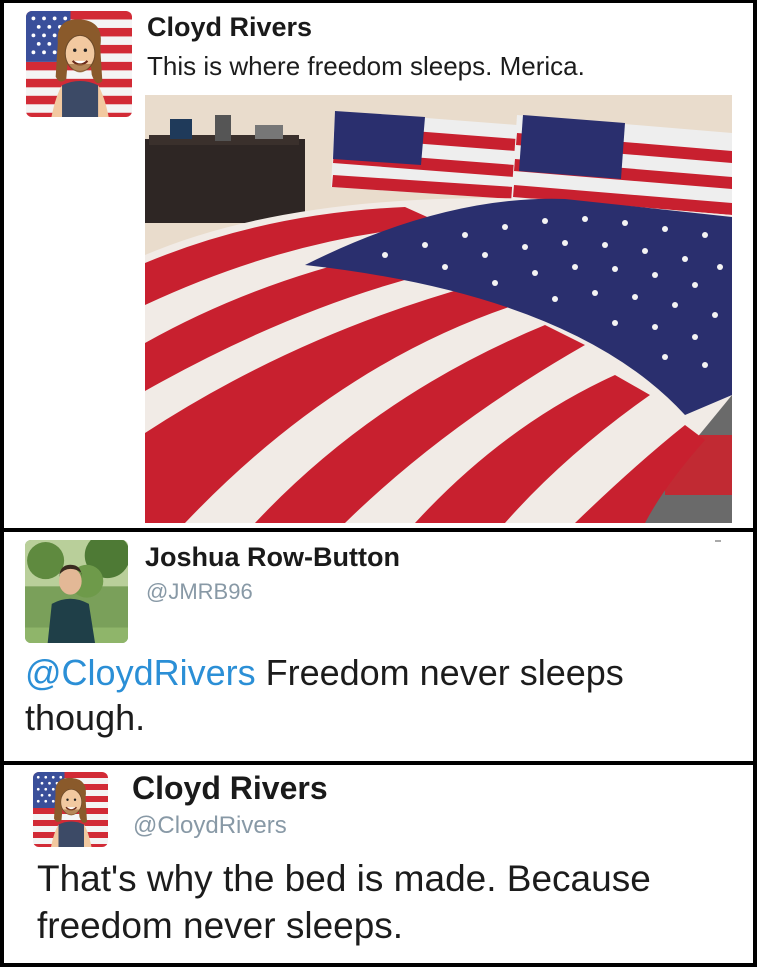 Image resolution: width=757 pixels, height=967 pixels. Describe the element at coordinates (718, 541) in the screenshot. I see `divider-mark` at that location.